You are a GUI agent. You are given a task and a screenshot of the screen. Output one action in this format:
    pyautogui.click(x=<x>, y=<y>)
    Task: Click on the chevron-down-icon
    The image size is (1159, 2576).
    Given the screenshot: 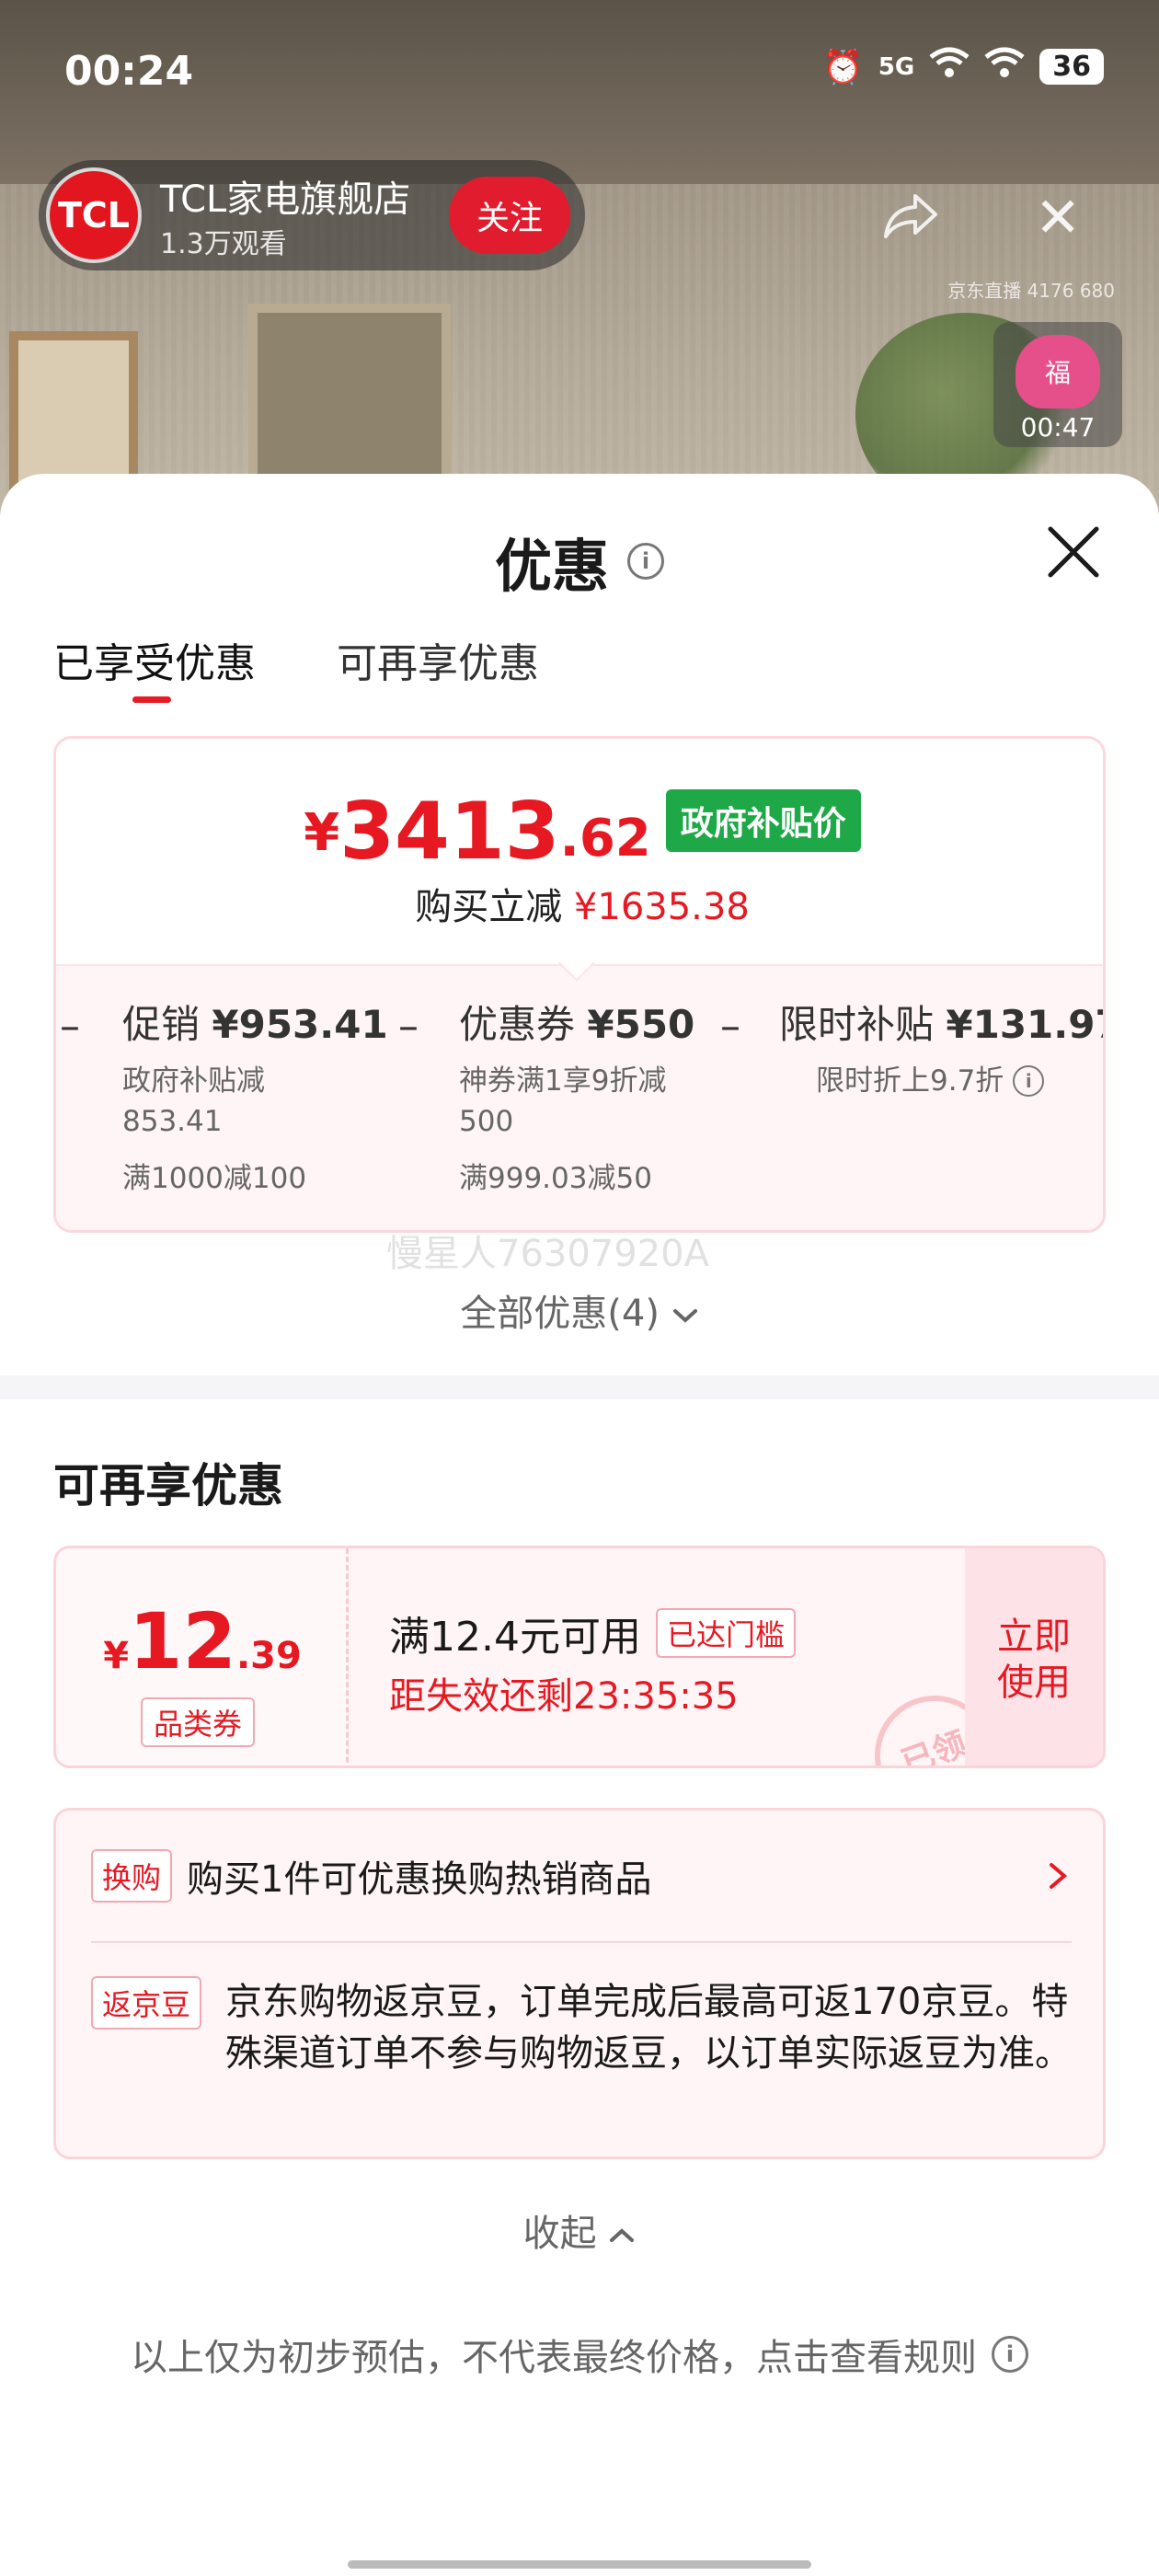 What is the action you would take?
    pyautogui.click(x=685, y=1314)
    